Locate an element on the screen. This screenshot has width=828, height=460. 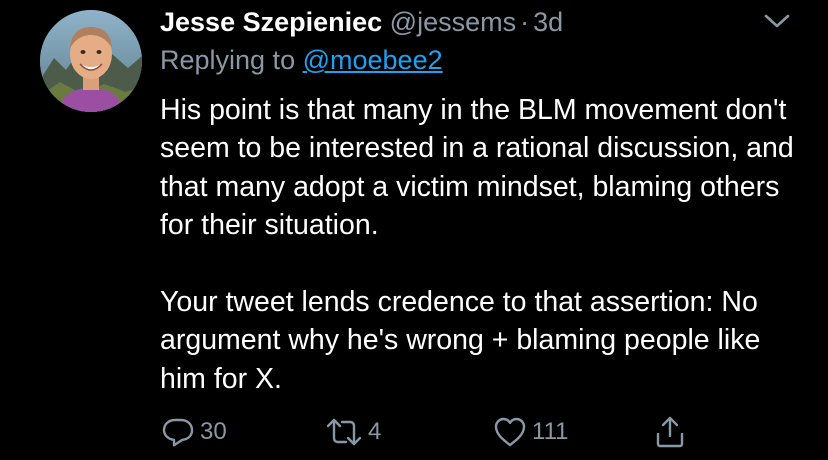
like-count: 111 is located at coordinates (550, 431).